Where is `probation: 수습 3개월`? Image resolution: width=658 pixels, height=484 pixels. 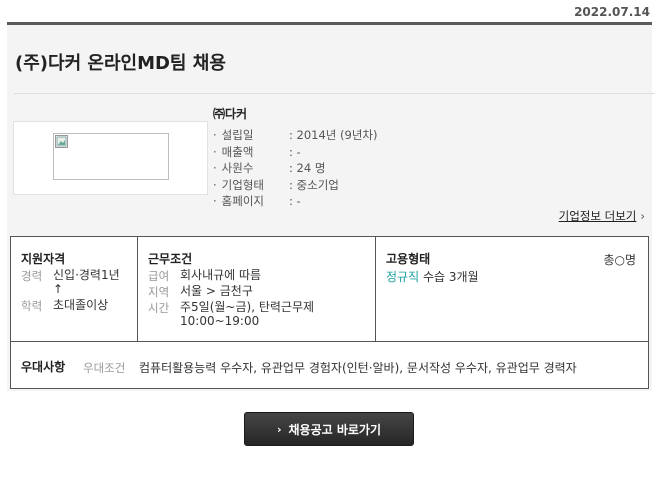
probation: 수습 3개월 is located at coordinates (450, 277).